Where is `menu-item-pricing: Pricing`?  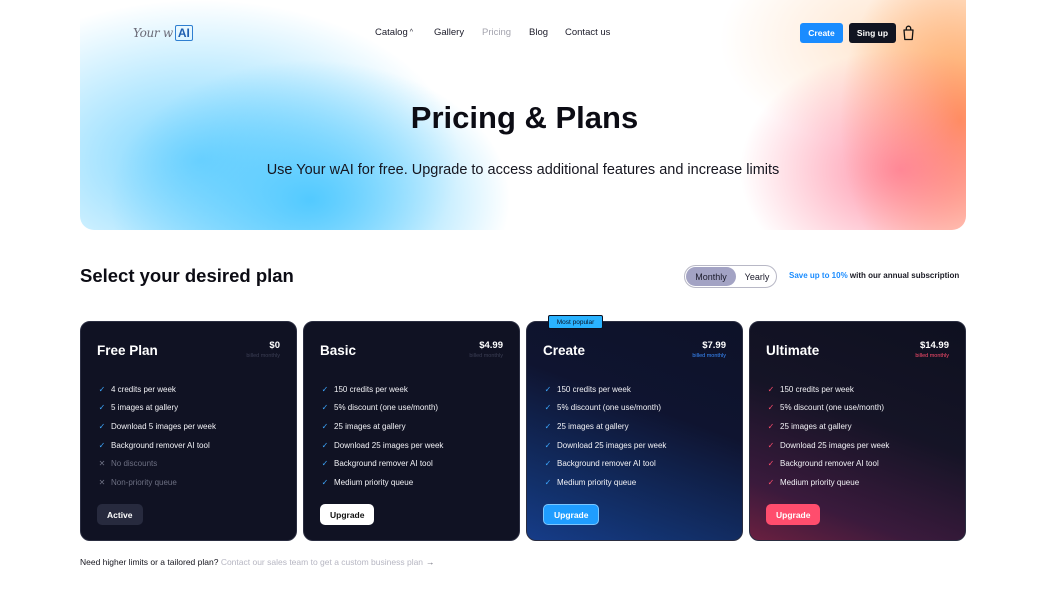
menu-item-pricing: Pricing is located at coordinates (496, 32).